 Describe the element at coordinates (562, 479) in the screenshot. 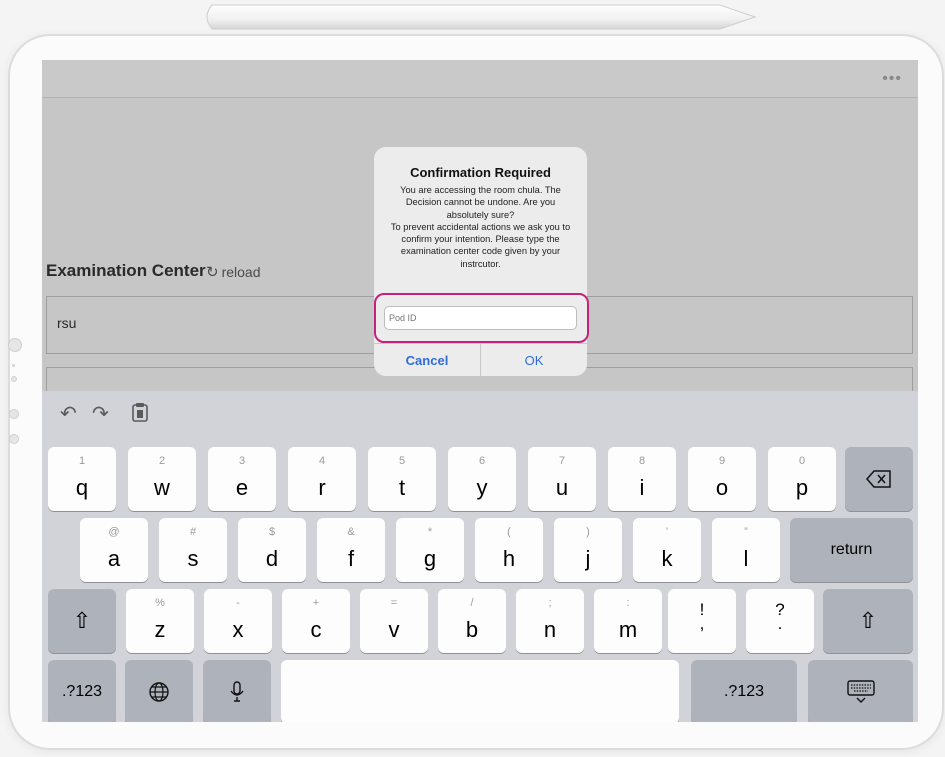

I see `key-u: 7u` at that location.